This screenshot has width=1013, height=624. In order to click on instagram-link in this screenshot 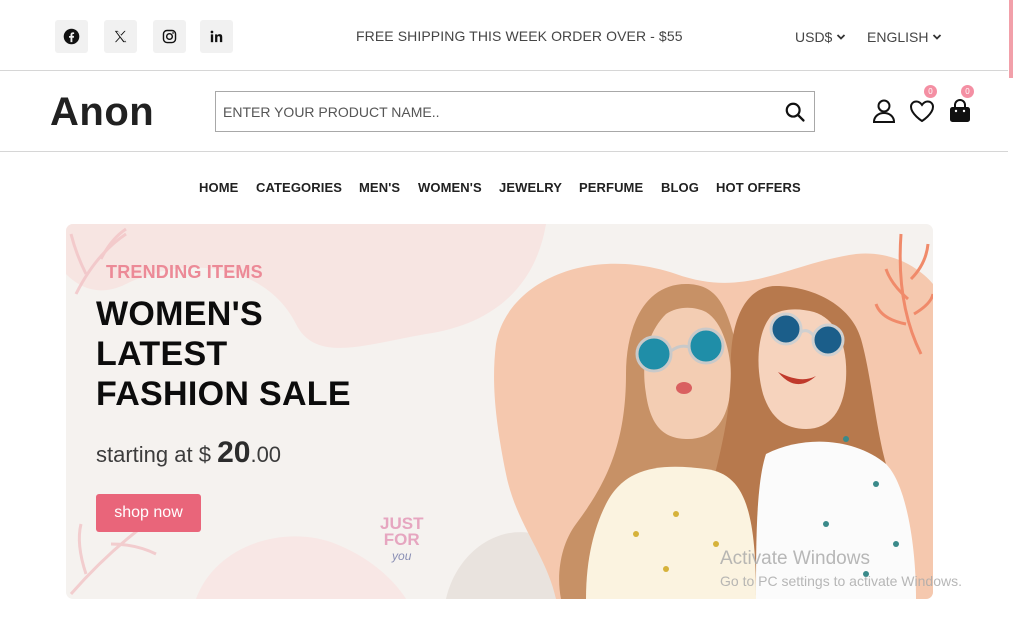, I will do `click(169, 36)`.